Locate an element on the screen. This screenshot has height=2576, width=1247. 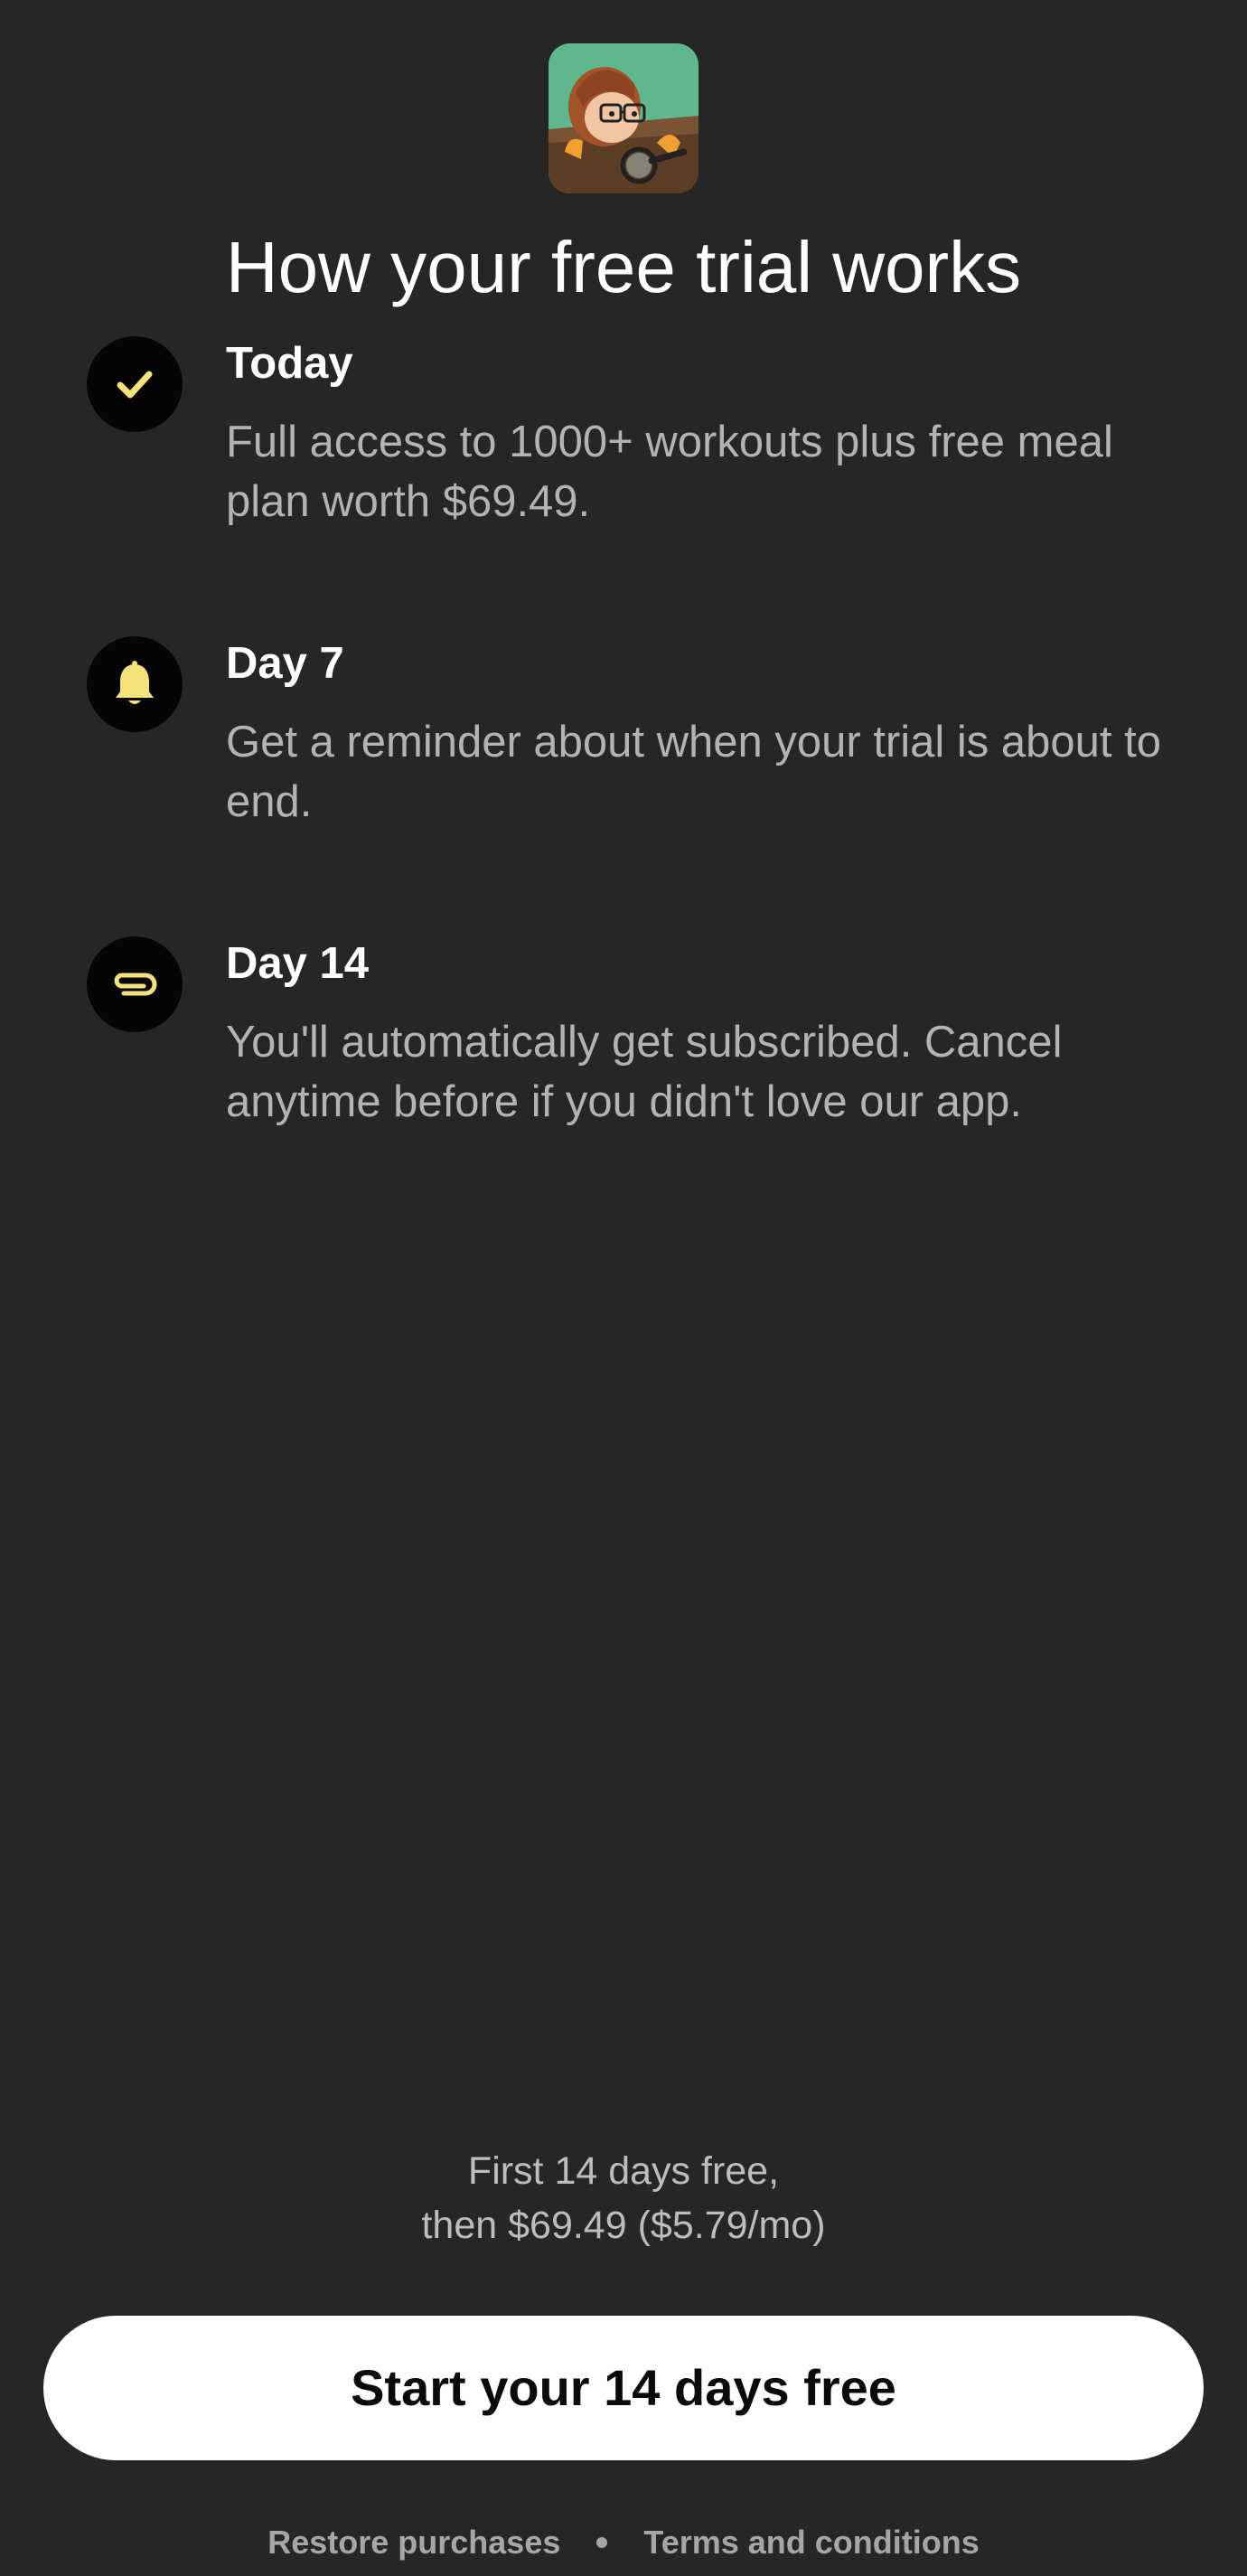
app-logo-icon is located at coordinates (623, 118).